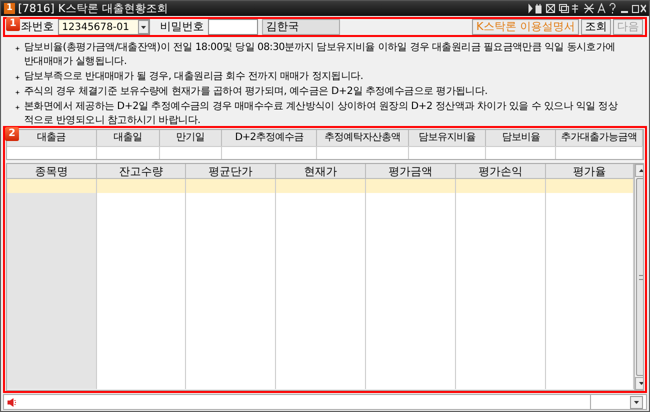 Image resolution: width=650 pixels, height=412 pixels. Describe the element at coordinates (12, 402) in the screenshot. I see `speaker-icon` at that location.